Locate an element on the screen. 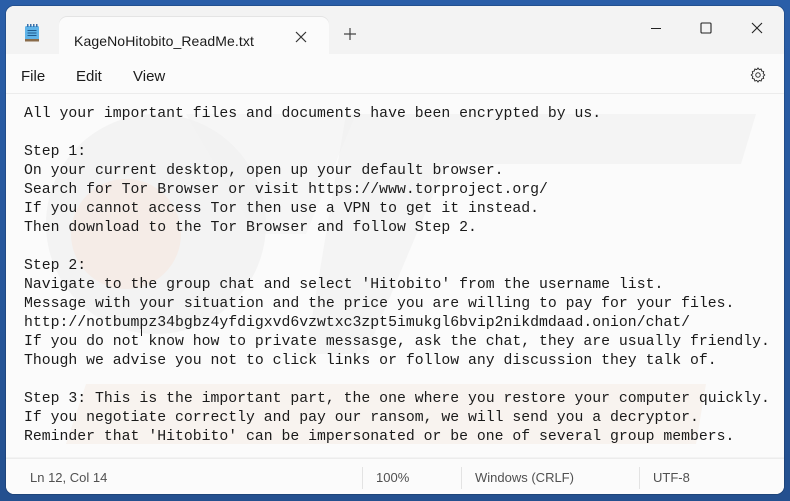 The width and height of the screenshot is (790, 501). minimize-button is located at coordinates (656, 28).